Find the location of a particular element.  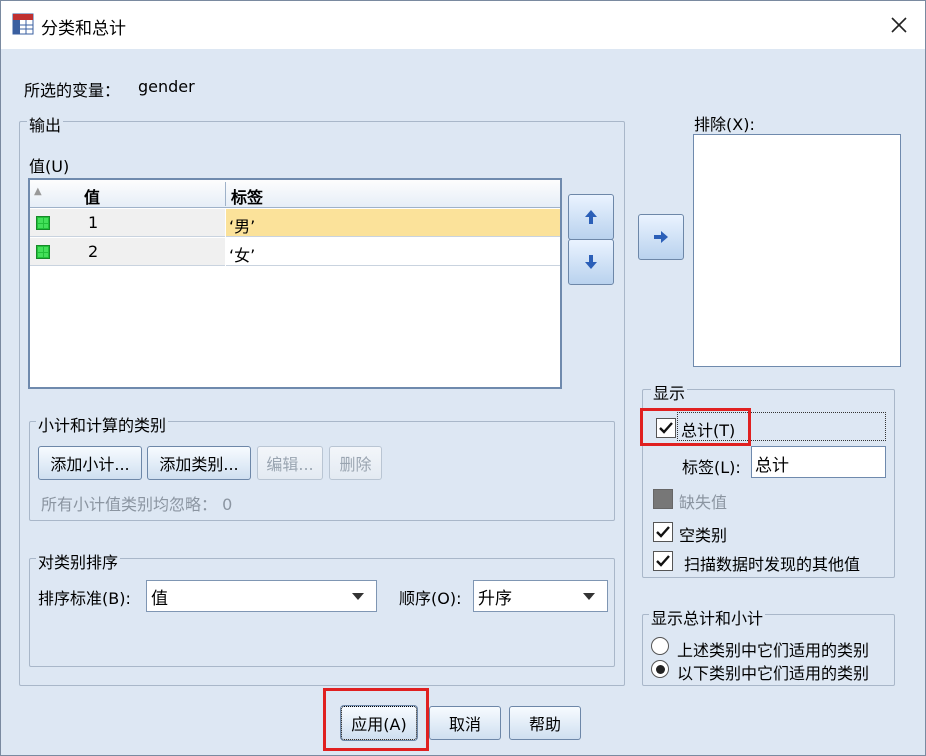

close-button is located at coordinates (899, 25).